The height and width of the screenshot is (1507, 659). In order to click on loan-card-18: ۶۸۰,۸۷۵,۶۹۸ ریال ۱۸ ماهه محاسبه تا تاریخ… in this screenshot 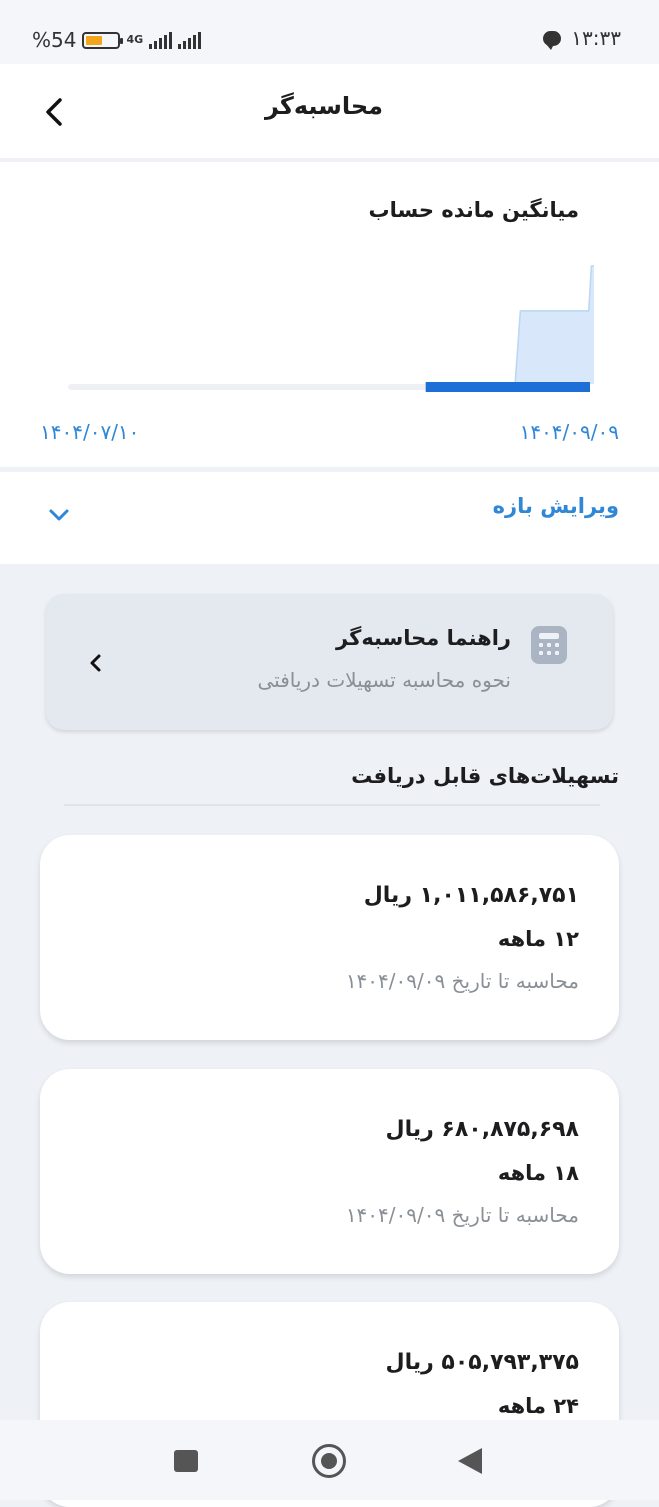, I will do `click(329, 1171)`.